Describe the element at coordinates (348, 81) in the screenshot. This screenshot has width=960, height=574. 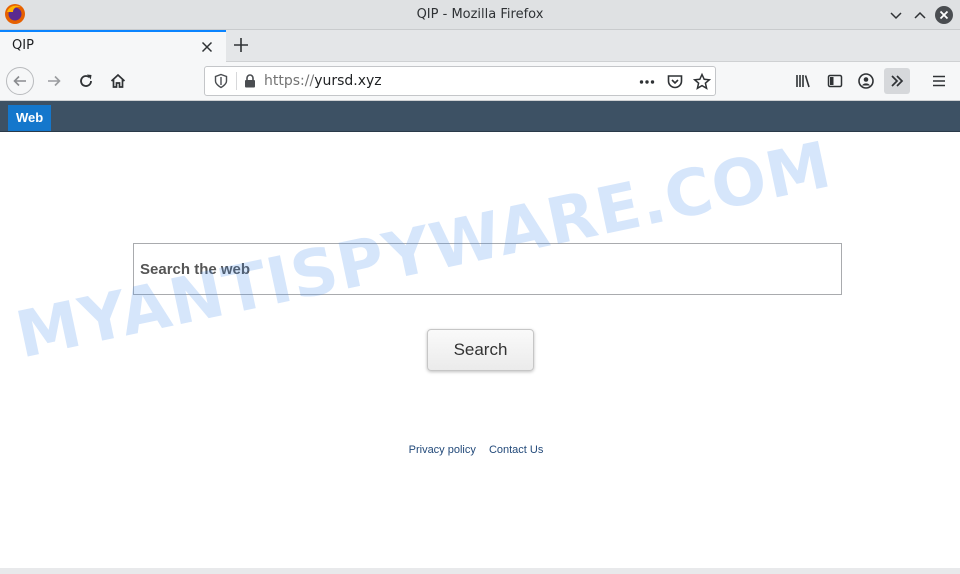
I see `url-host: yursd.xyz` at that location.